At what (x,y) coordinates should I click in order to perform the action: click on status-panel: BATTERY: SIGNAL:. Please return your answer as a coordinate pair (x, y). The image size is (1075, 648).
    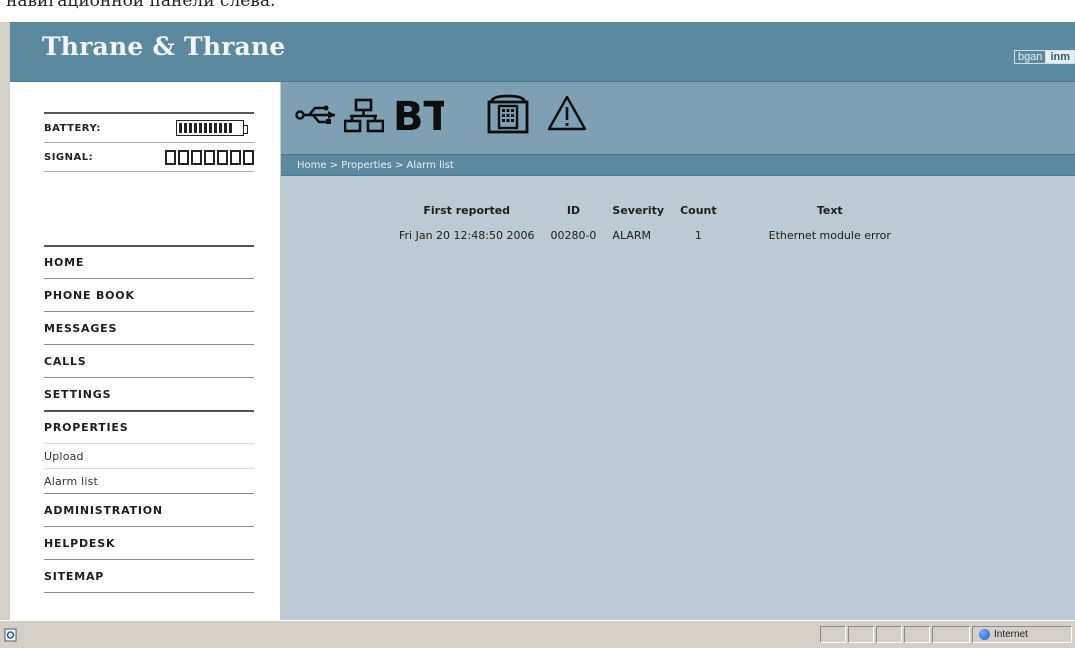
    Looking at the image, I should click on (149, 142).